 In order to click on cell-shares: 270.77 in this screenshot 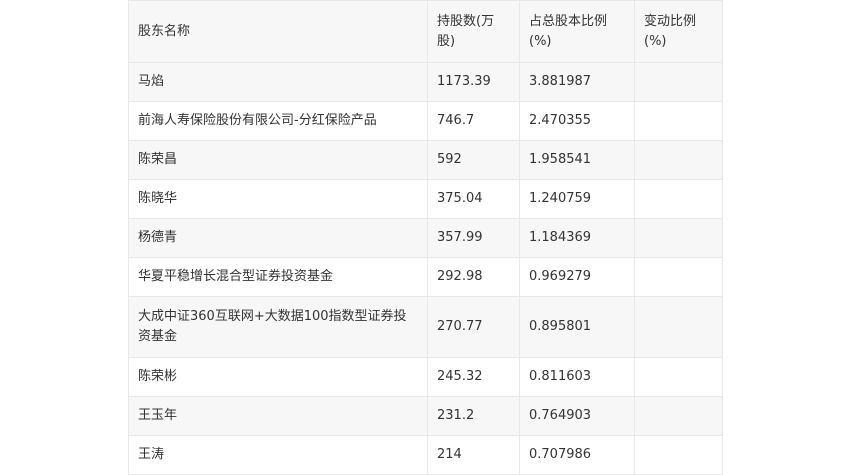, I will do `click(473, 327)`.